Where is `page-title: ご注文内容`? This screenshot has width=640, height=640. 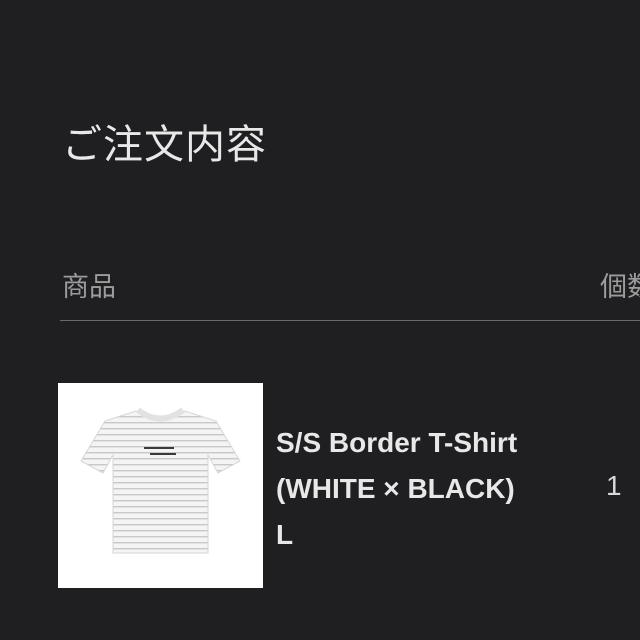
page-title: ご注文内容 is located at coordinates (164, 145).